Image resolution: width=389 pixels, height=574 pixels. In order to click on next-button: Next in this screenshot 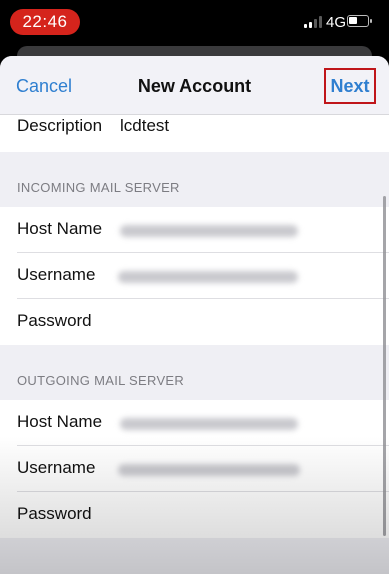, I will do `click(350, 86)`.